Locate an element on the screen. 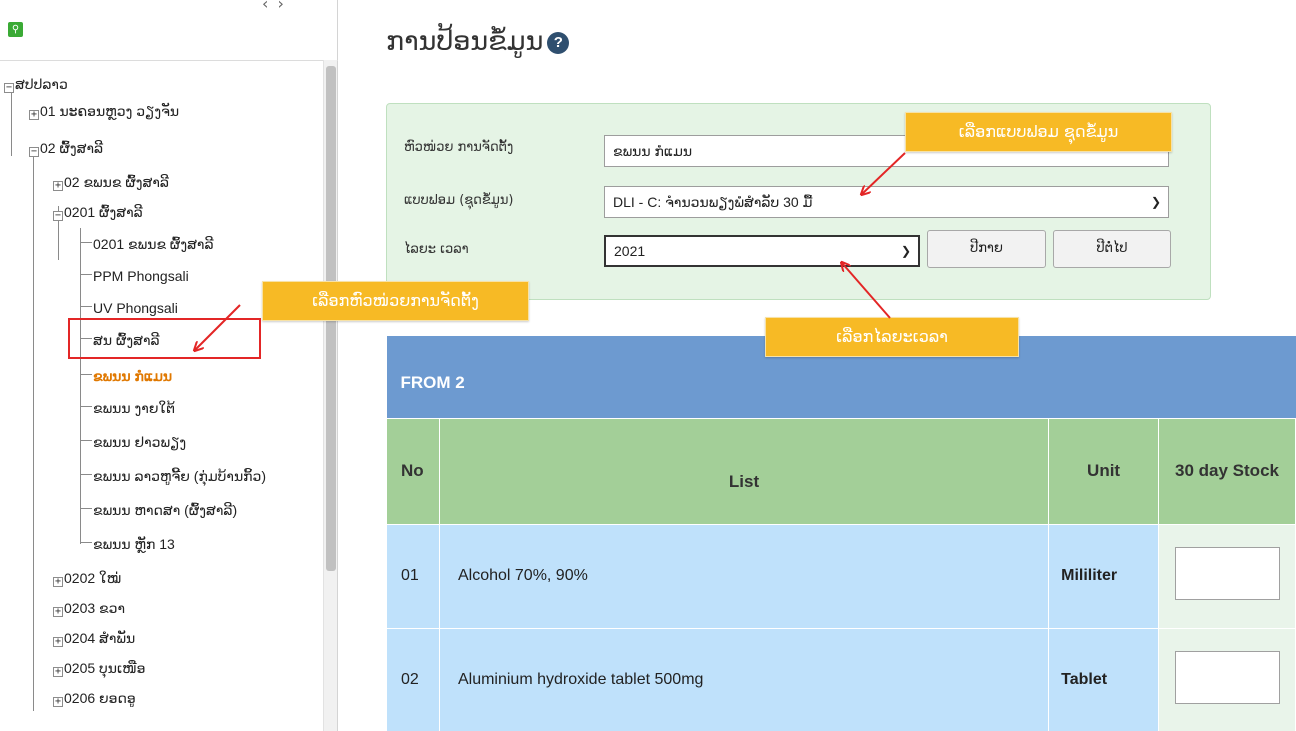  period-label: ໄລຍະ ເວລາ is located at coordinates (436, 249).